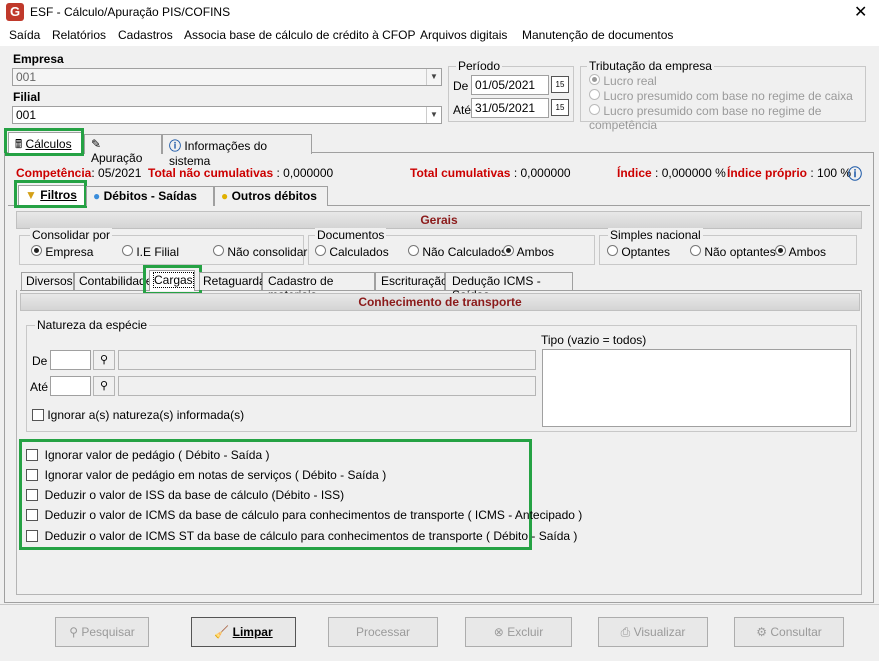 The width and height of the screenshot is (879, 661). I want to click on documentos-option-nao-calculados: Não Calculados, so click(457, 252).